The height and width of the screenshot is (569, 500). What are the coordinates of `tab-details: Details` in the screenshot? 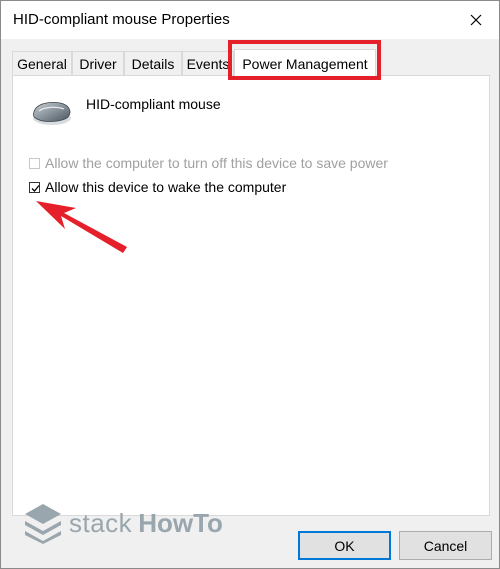 It's located at (153, 63).